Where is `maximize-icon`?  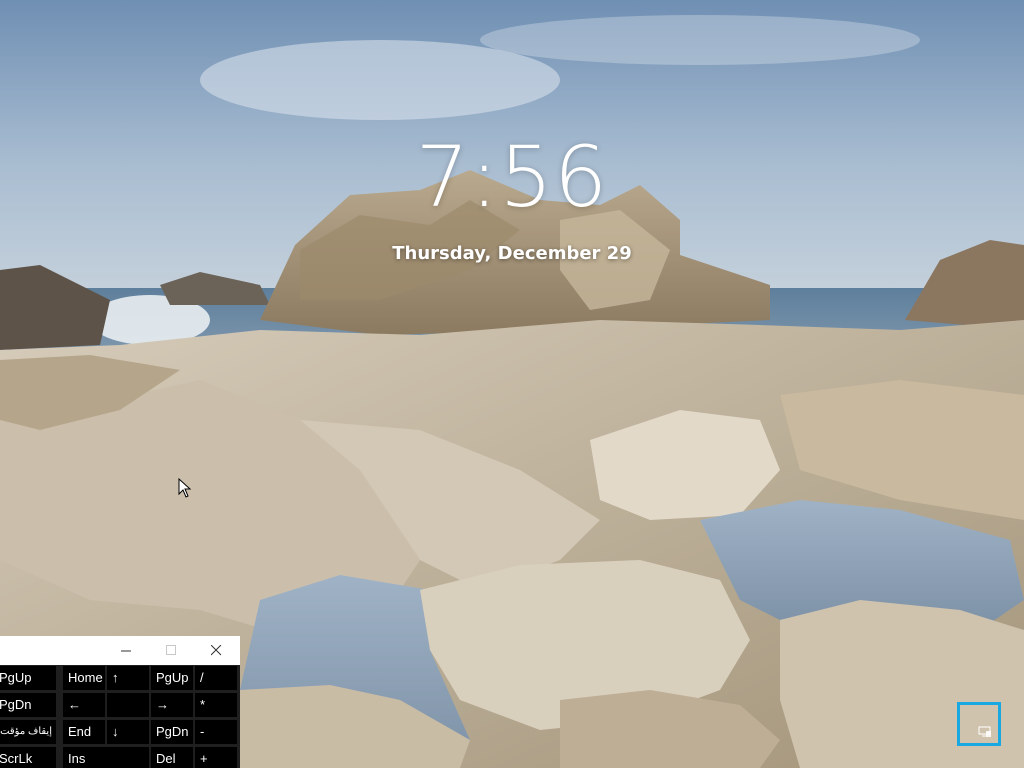 maximize-icon is located at coordinates (171, 650).